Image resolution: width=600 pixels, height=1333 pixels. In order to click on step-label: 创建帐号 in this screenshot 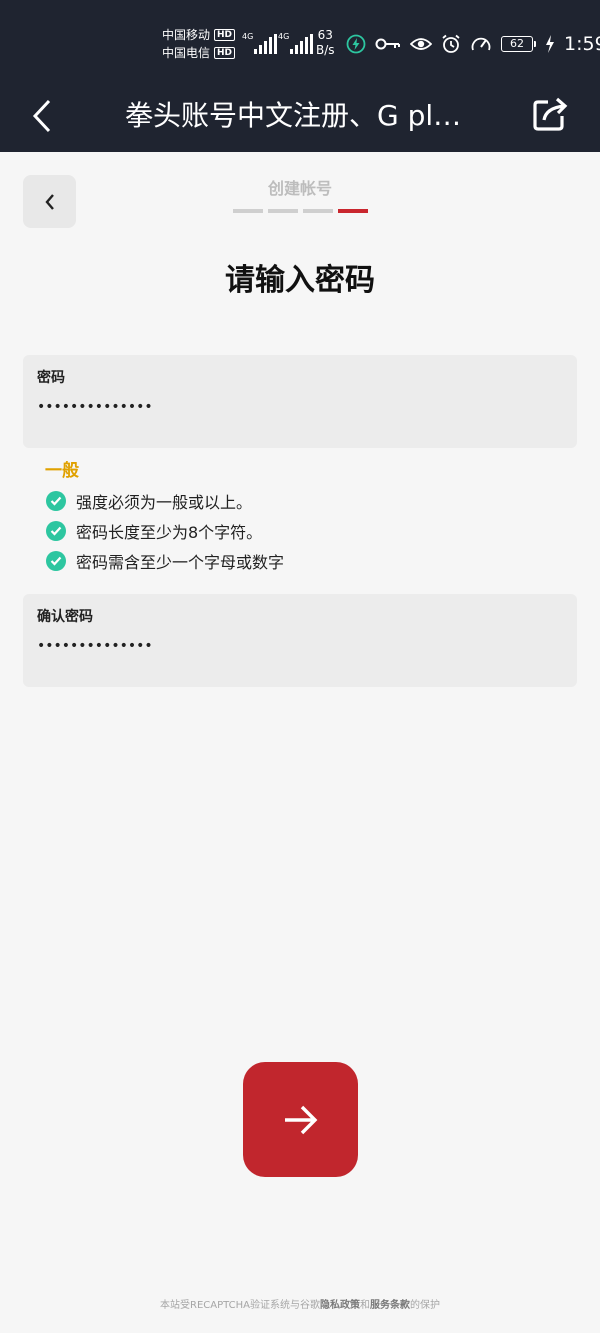, I will do `click(299, 188)`.